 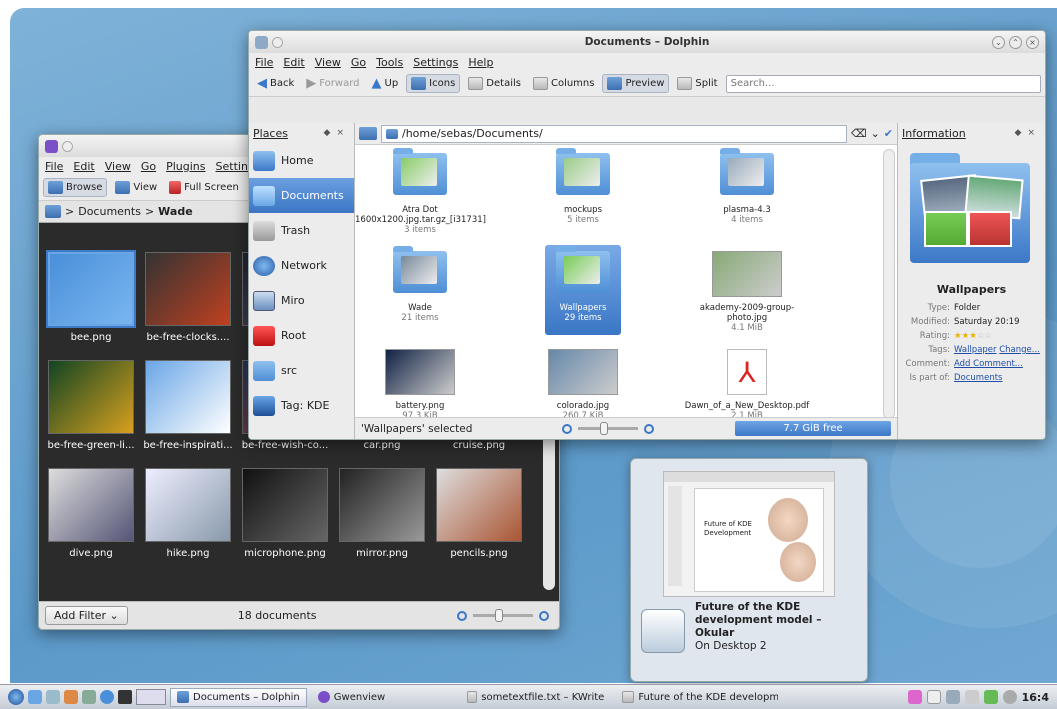 What do you see at coordinates (285, 518) in the screenshot?
I see `thumbnail-item: microphone.png` at bounding box center [285, 518].